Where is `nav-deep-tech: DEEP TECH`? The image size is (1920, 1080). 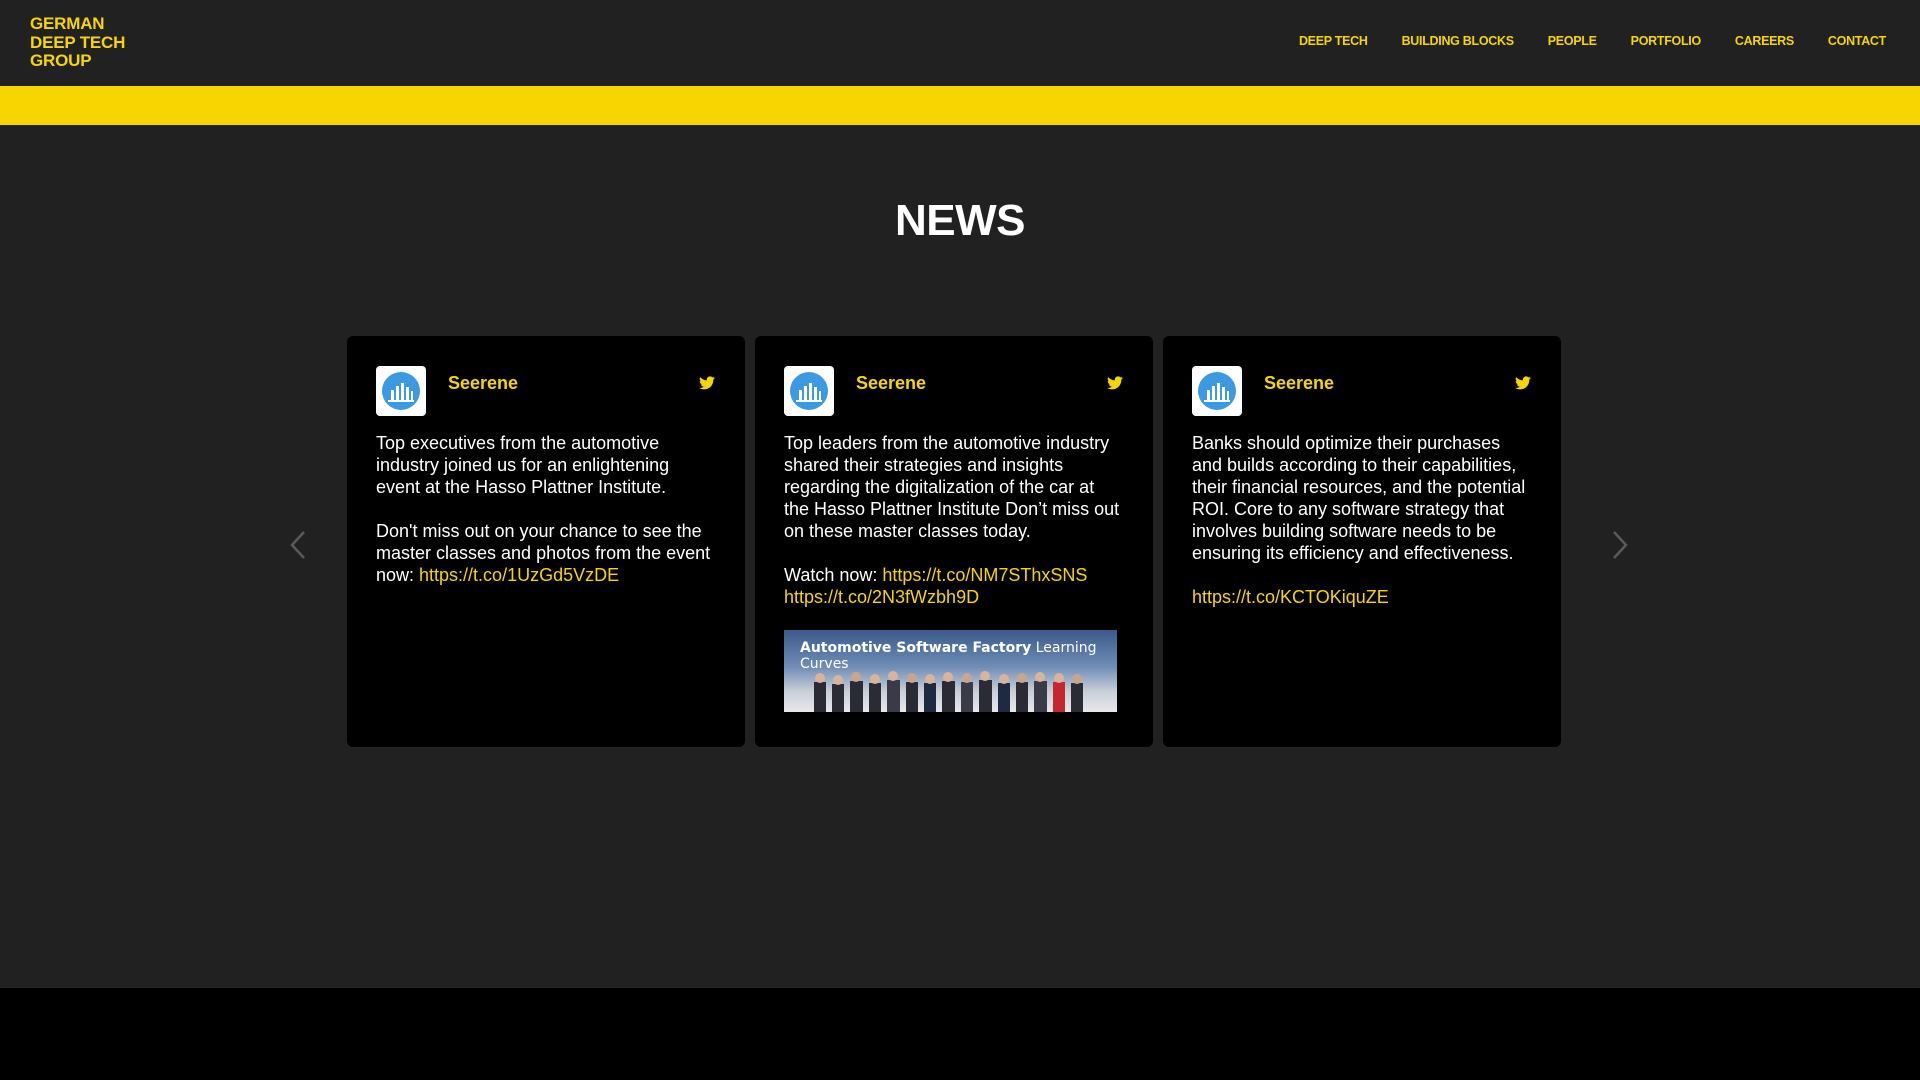 nav-deep-tech: DEEP TECH is located at coordinates (1333, 41).